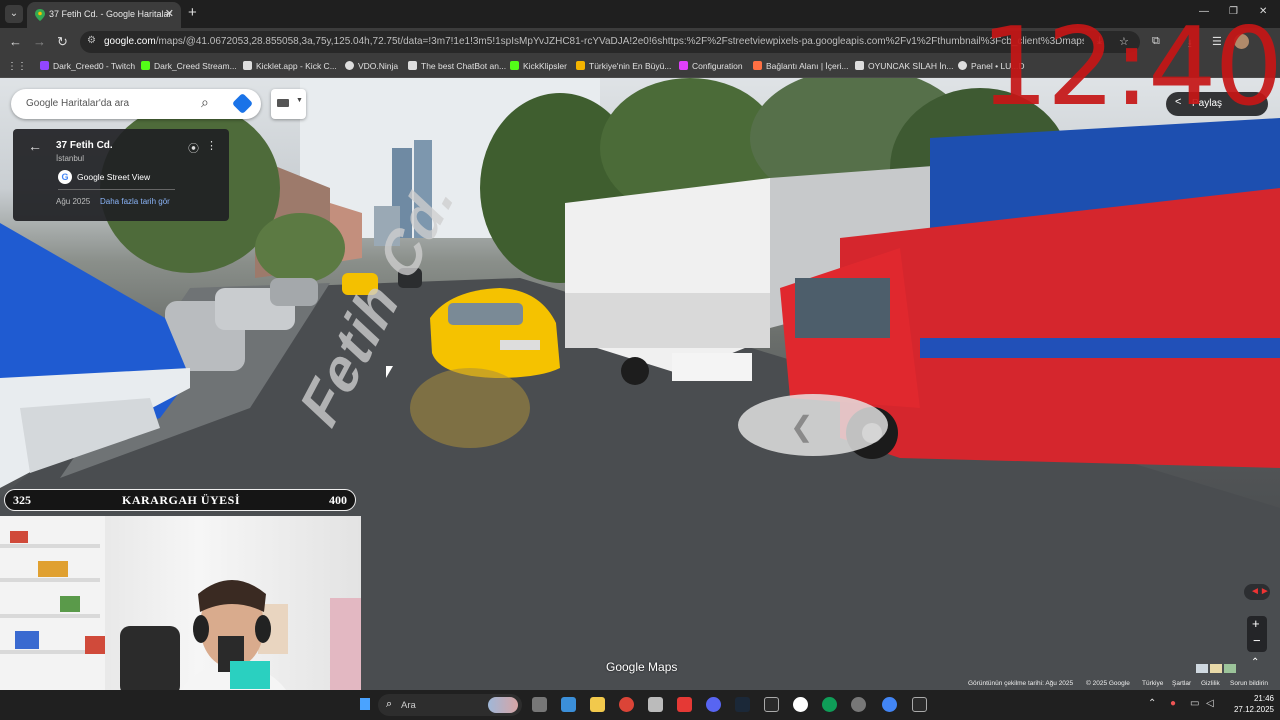 Image resolution: width=1280 pixels, height=720 pixels. I want to click on tab-close-icon: ✕, so click(169, 13).